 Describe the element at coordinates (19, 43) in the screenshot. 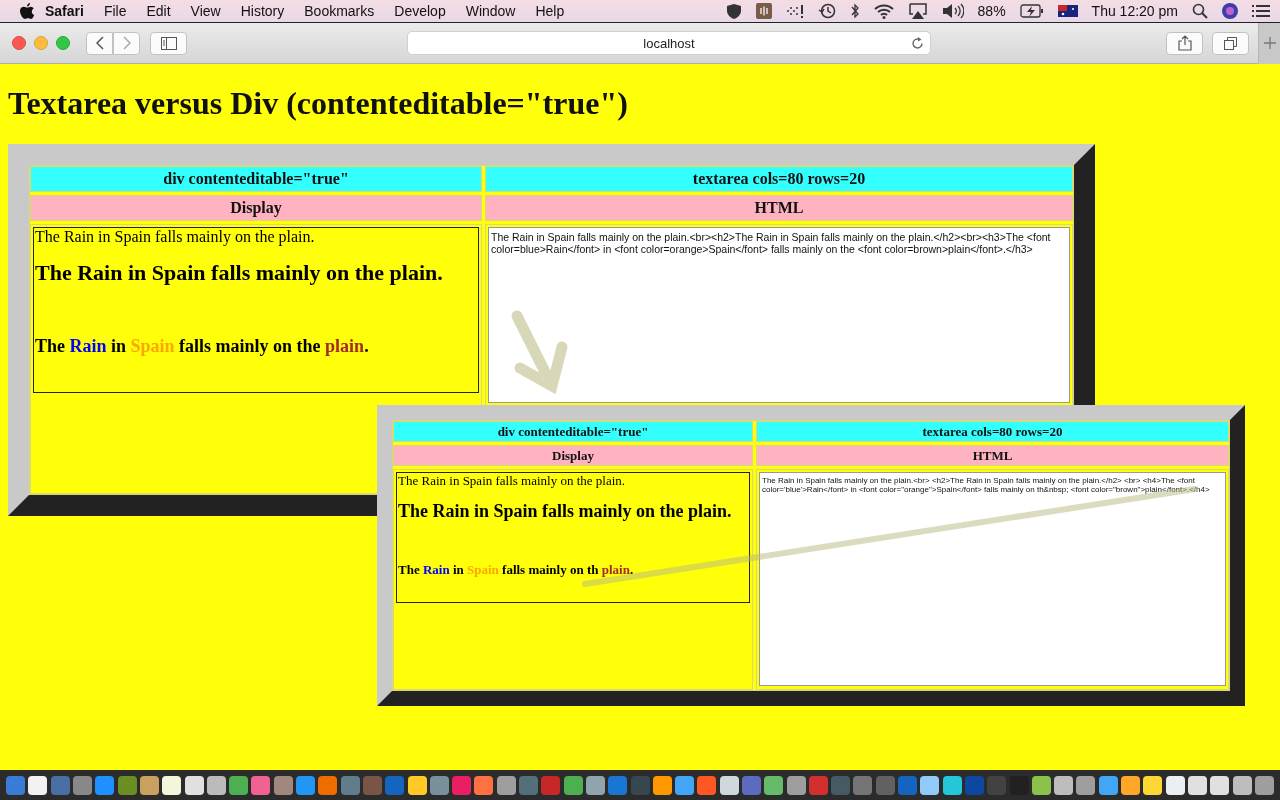

I see `close-button` at that location.